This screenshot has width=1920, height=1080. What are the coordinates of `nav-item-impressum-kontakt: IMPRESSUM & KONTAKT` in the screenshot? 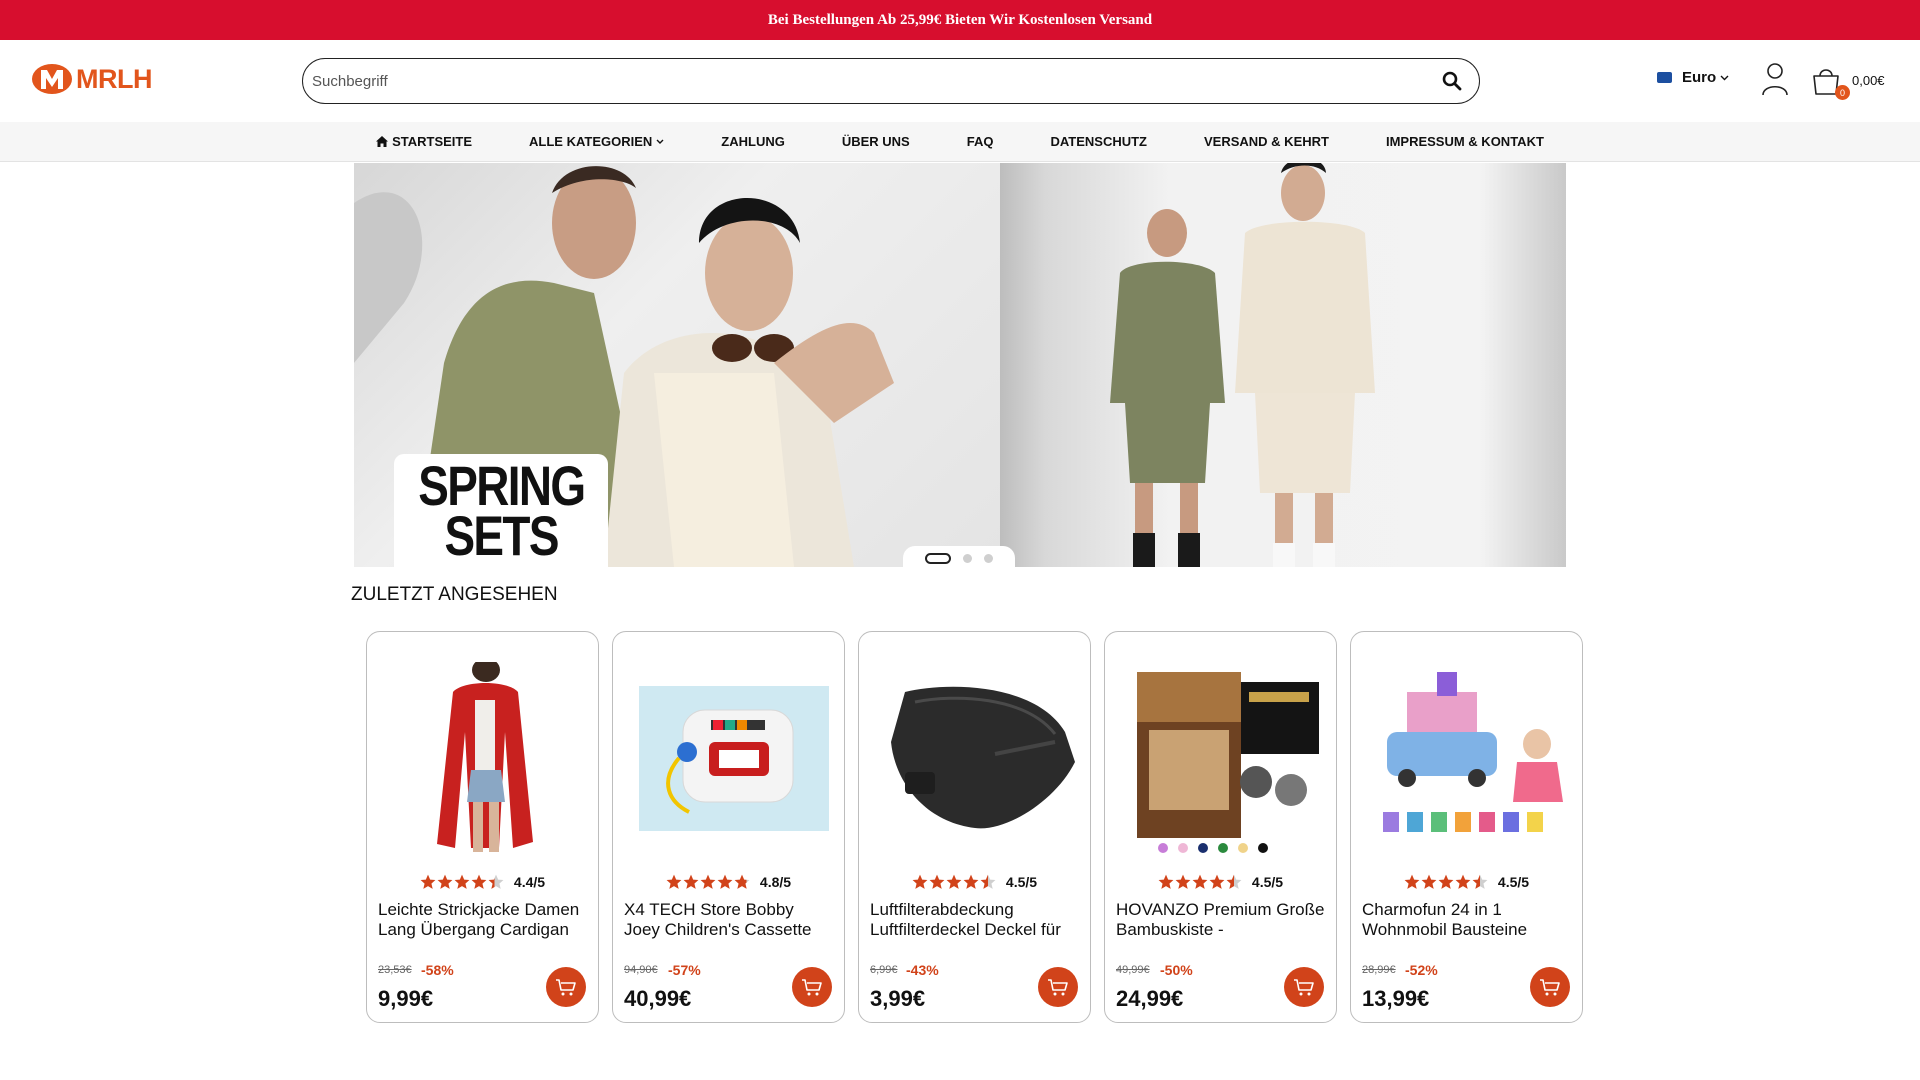 It's located at (1465, 141).